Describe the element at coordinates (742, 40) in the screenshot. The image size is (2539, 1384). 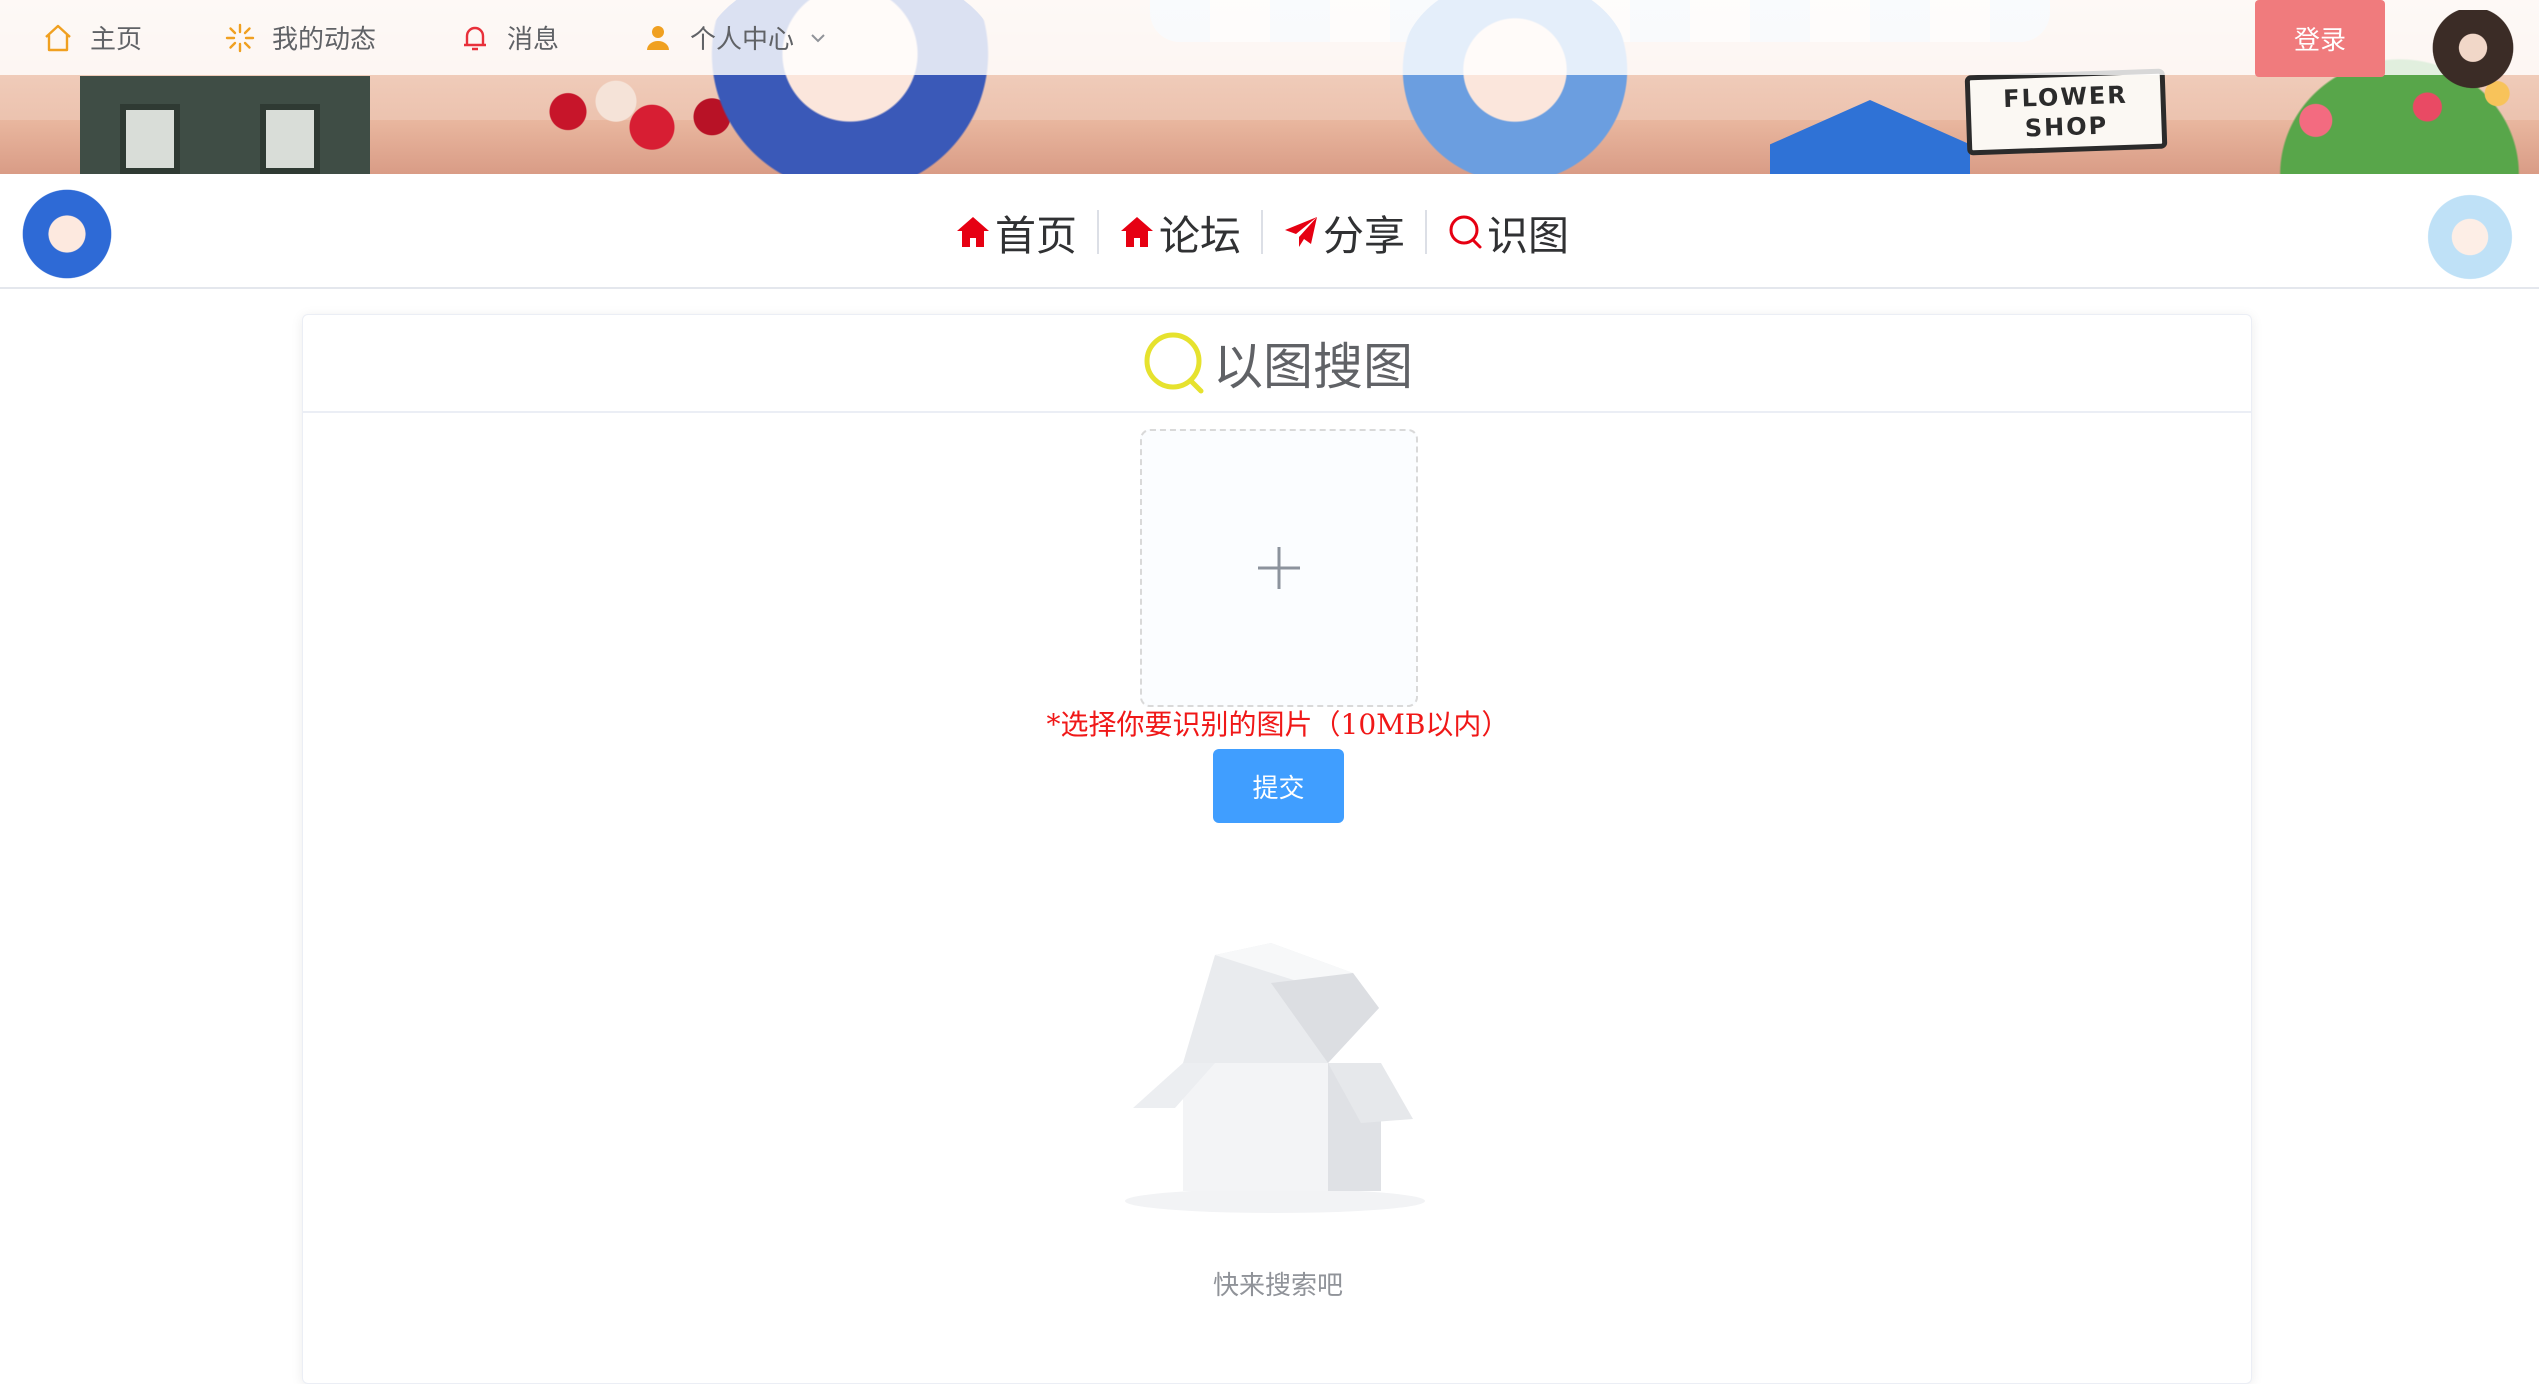
I see `topnav-user-center-label: 个人中心` at that location.